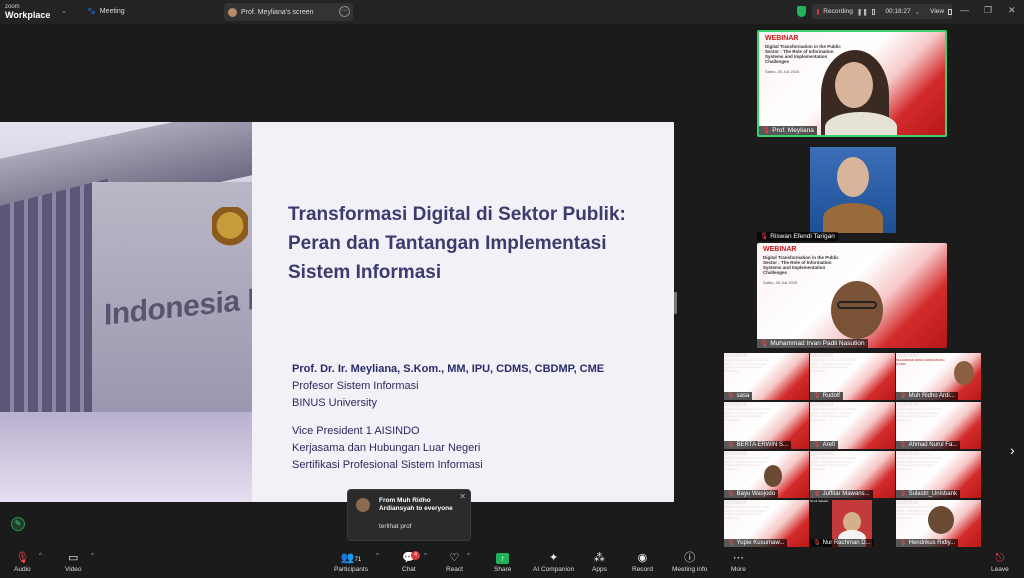  I want to click on leave-button: ⎋ Leave, so click(1000, 562).